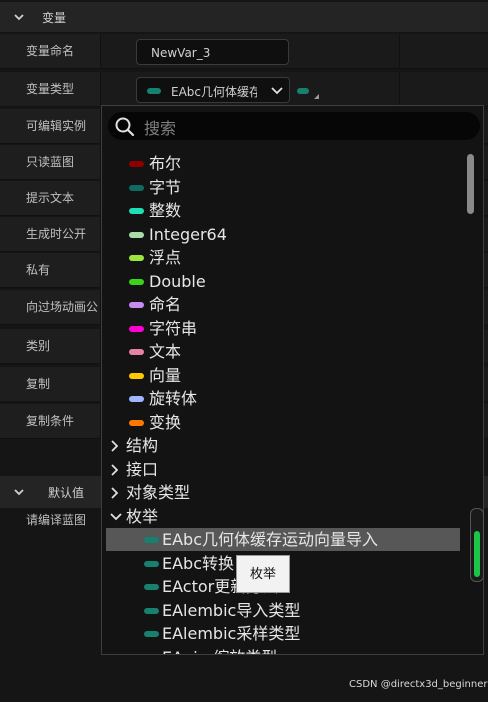  I want to click on type-item-transform: 变换, so click(282, 422).